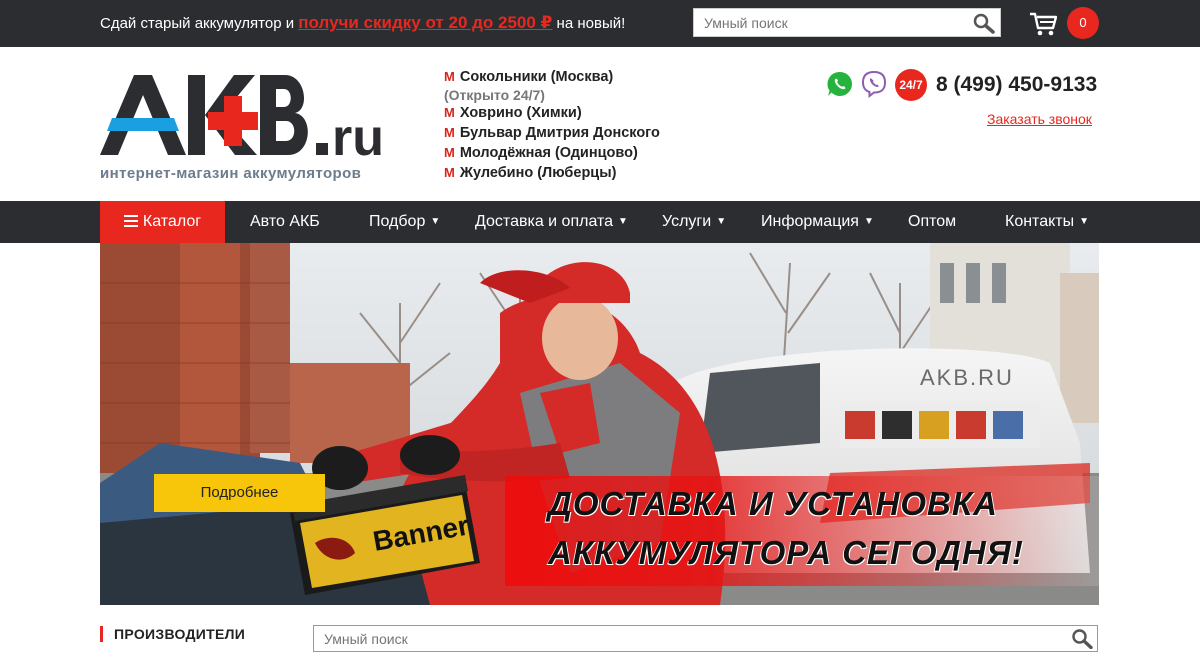  I want to click on nav-label: Авто АКБ, so click(285, 221).